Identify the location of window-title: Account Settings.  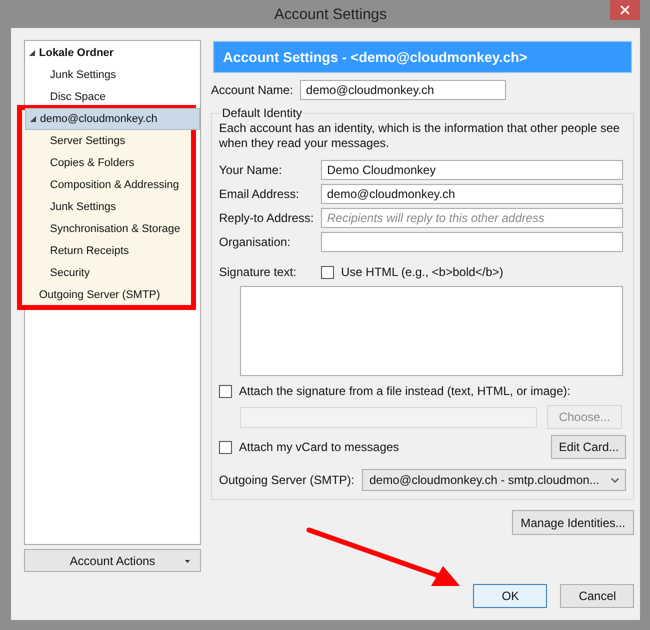
(330, 14).